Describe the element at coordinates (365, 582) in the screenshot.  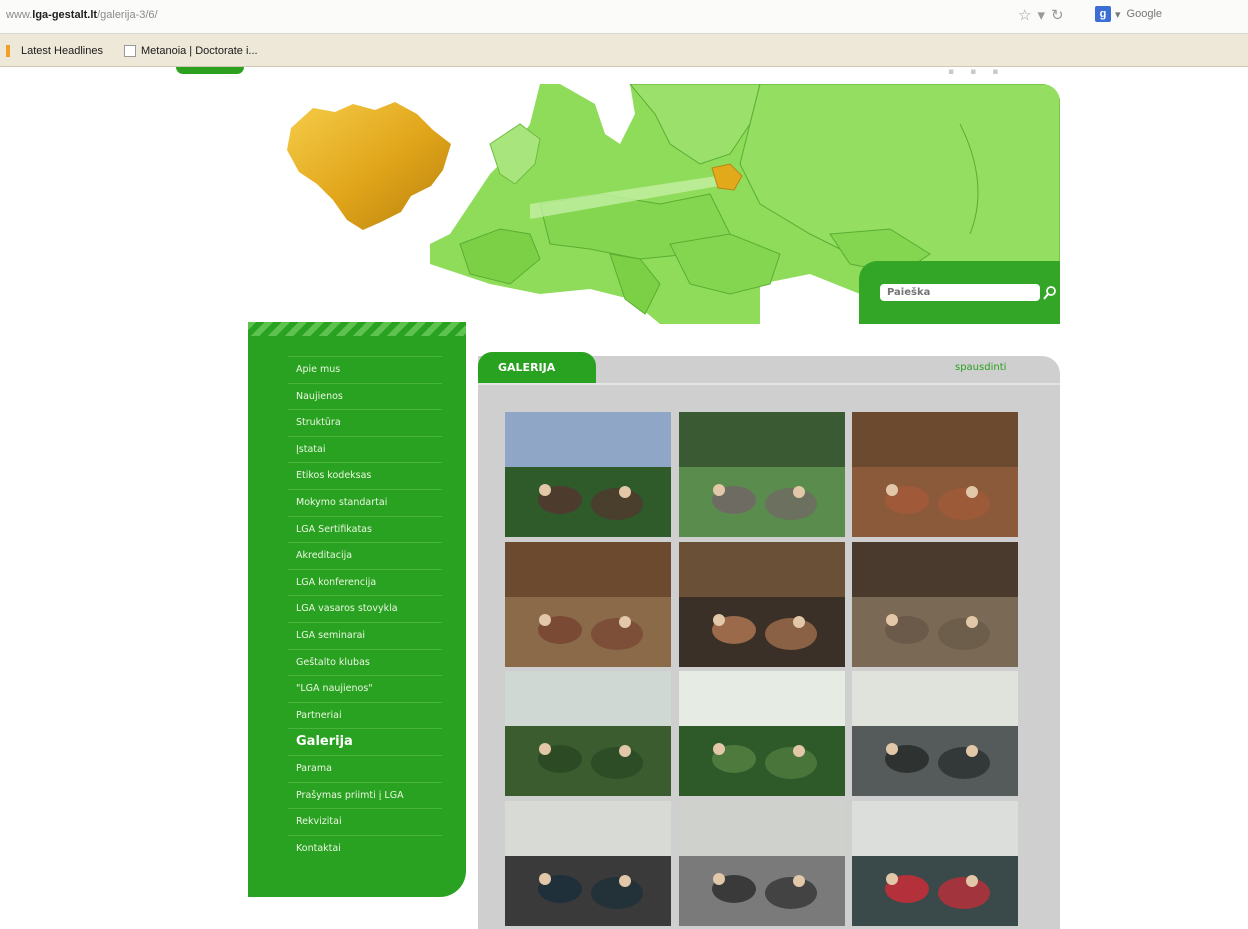
I see `sidebar-item: LGA konferencija` at that location.